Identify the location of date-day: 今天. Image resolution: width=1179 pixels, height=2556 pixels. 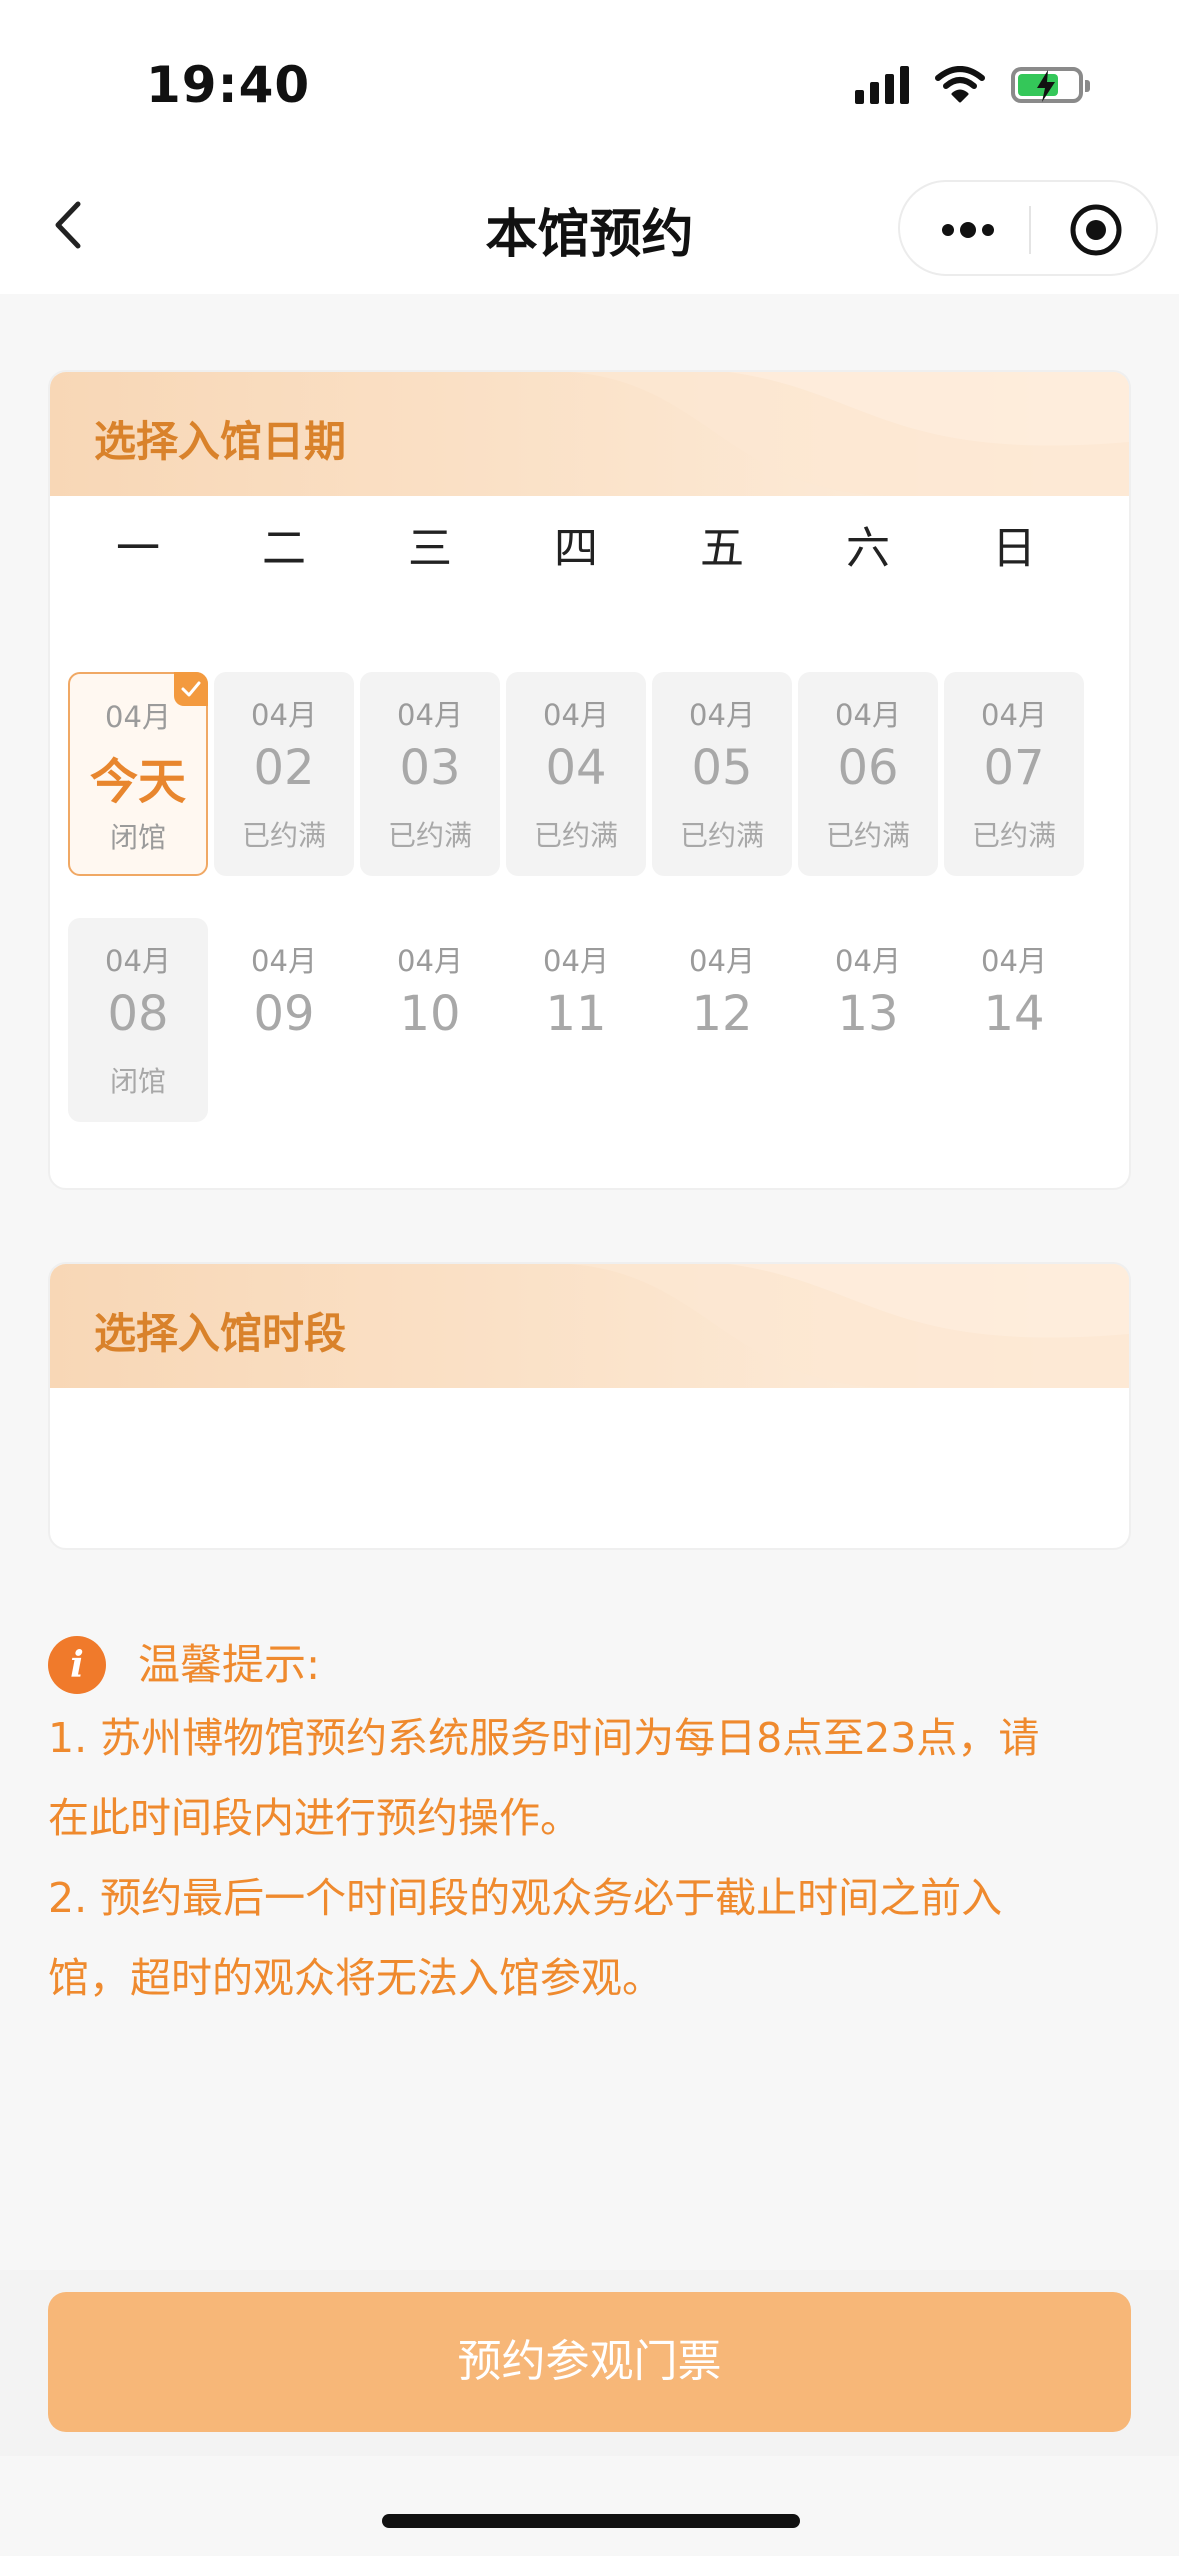
(137, 782).